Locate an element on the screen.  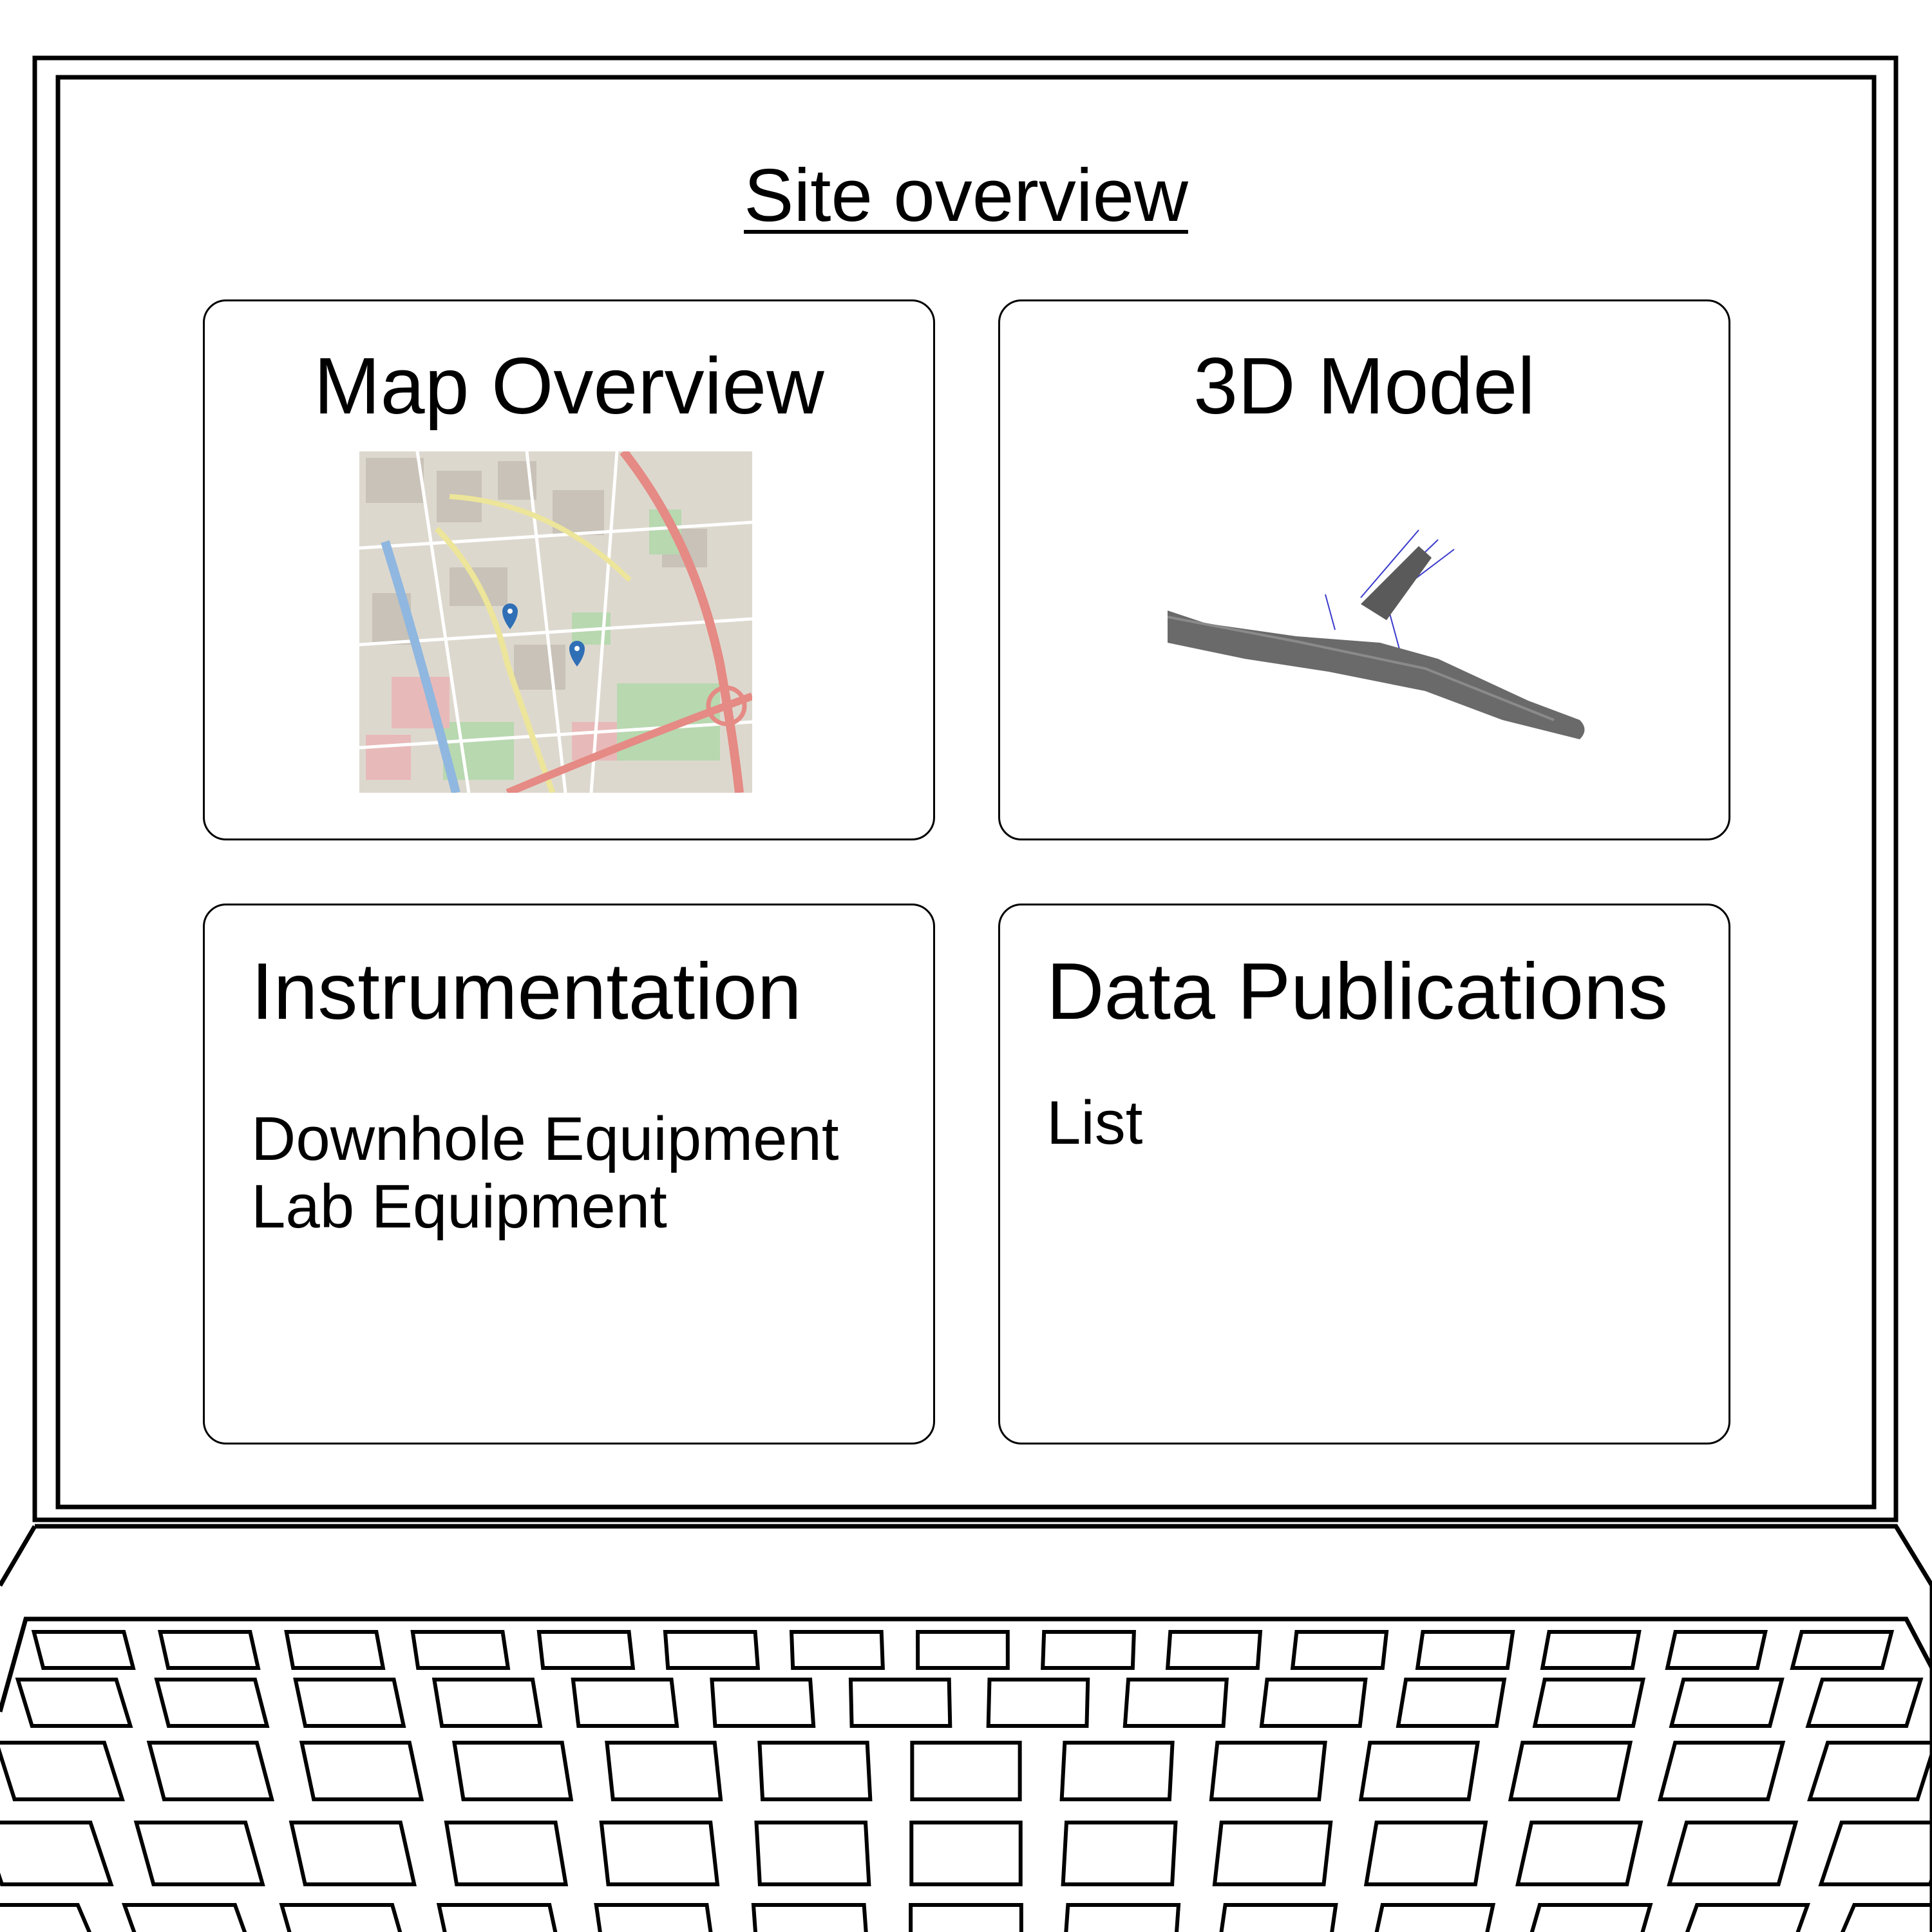
map-overview-card: Map Overview is located at coordinates (569, 570).